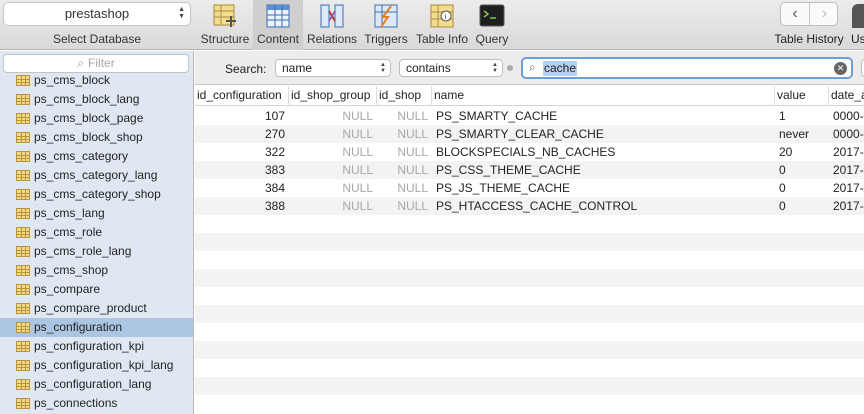  Describe the element at coordinates (242, 134) in the screenshot. I see `table-cell: 270` at that location.